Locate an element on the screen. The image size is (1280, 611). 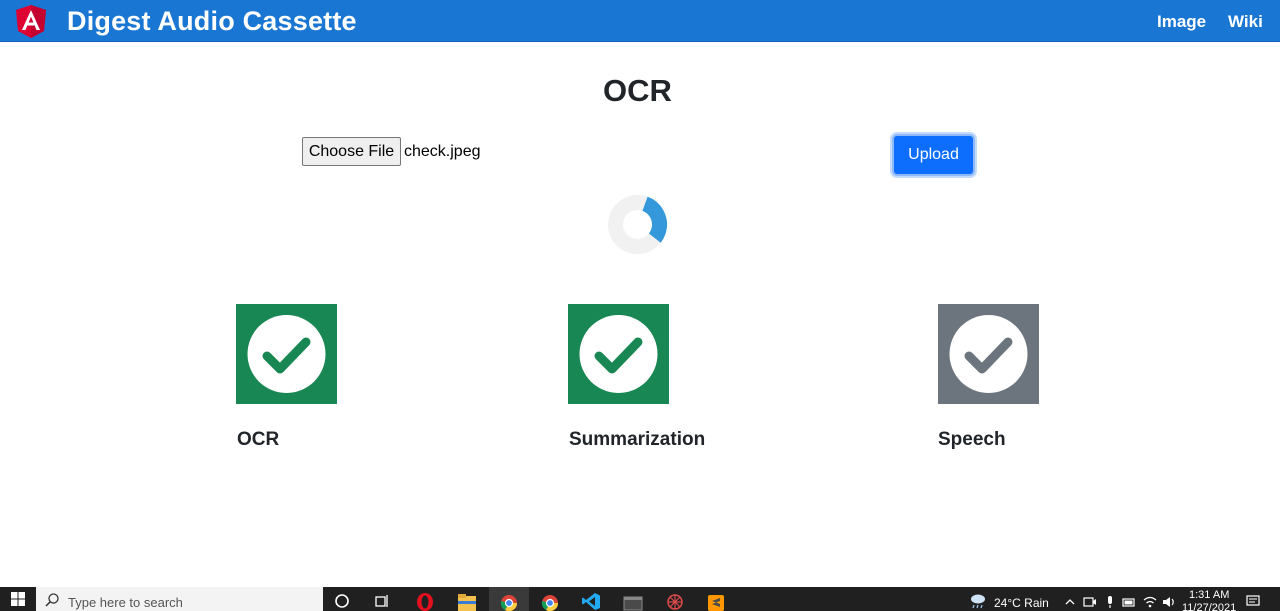
ocr-step-label: OCR is located at coordinates (258, 439).